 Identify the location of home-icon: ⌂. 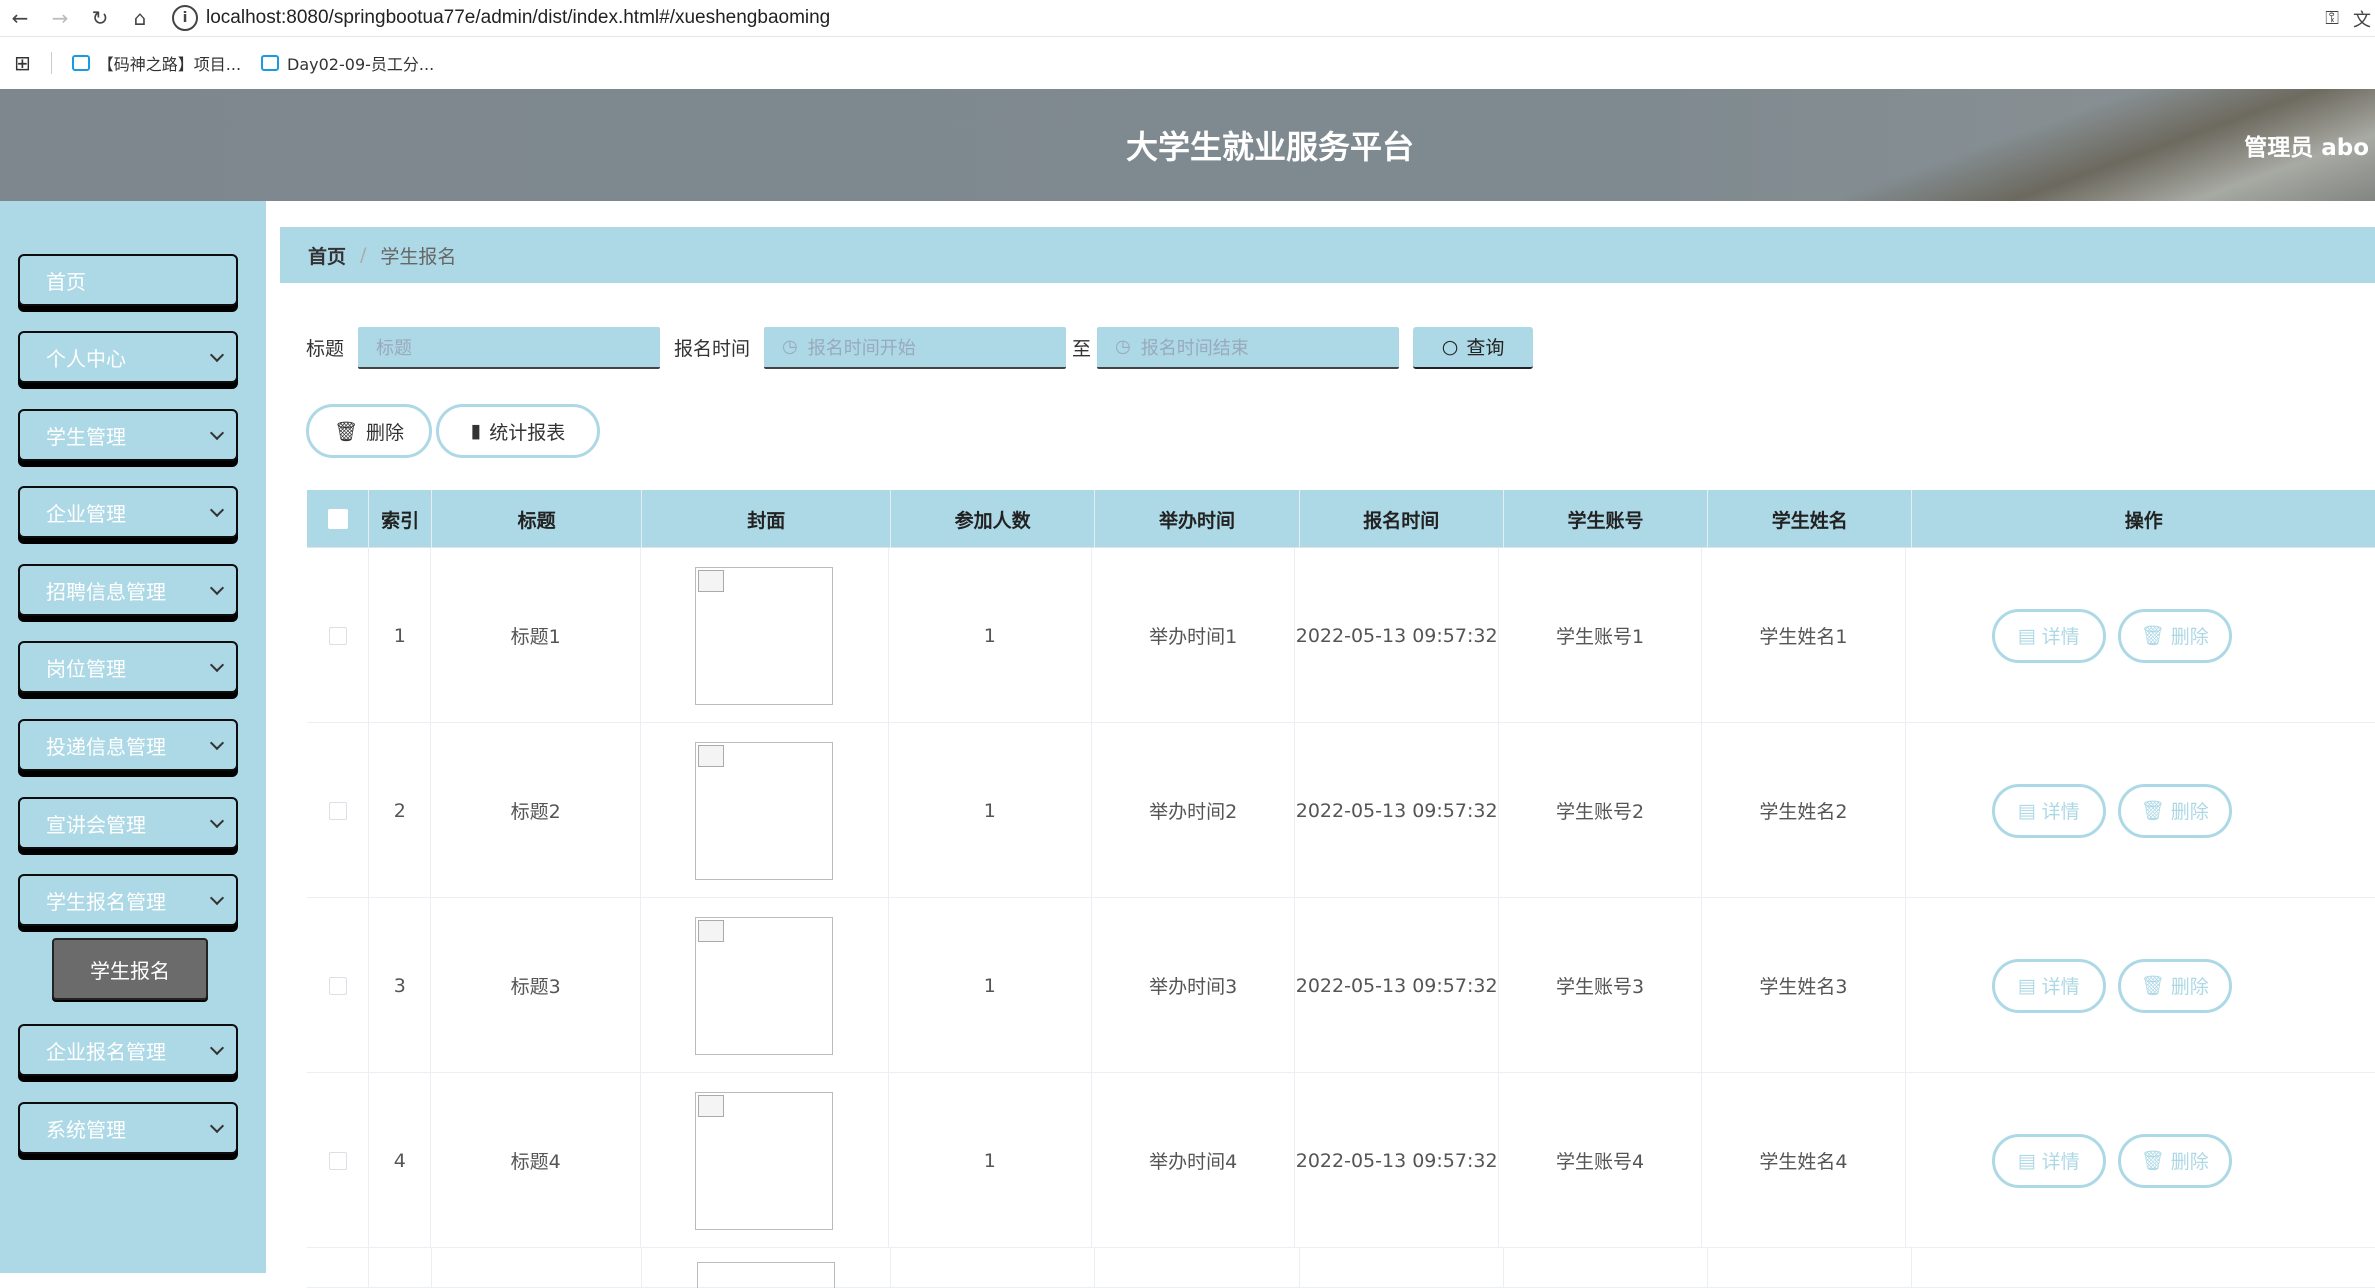
(140, 18).